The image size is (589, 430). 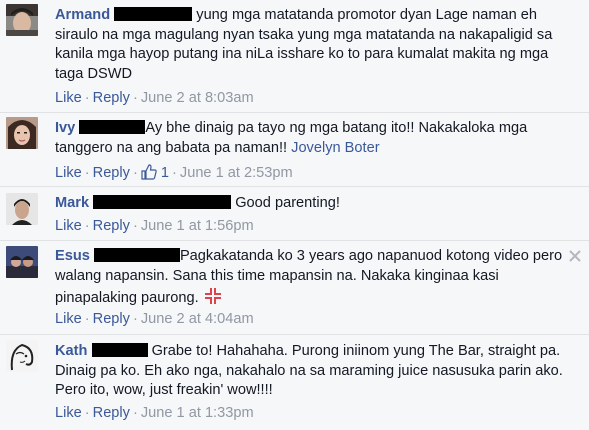 What do you see at coordinates (213, 299) in the screenshot?
I see `anger-symbol-icon` at bounding box center [213, 299].